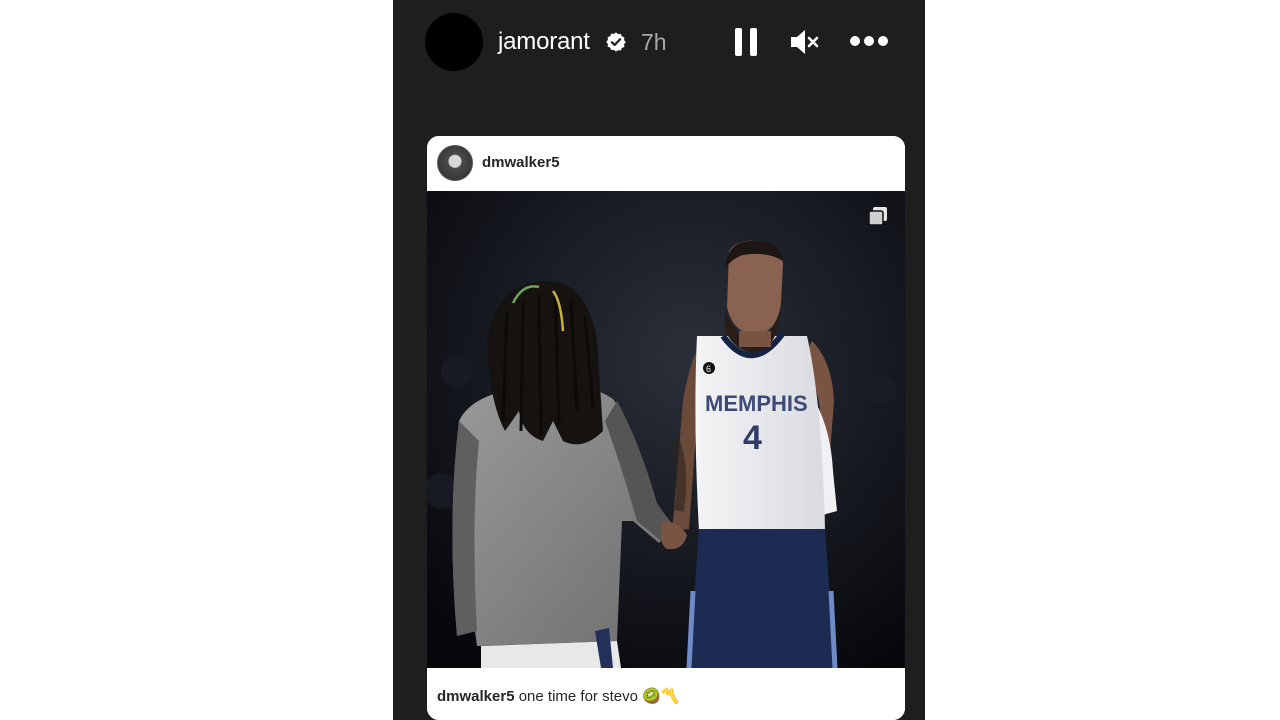  I want to click on story-username: jamorant, so click(544, 42).